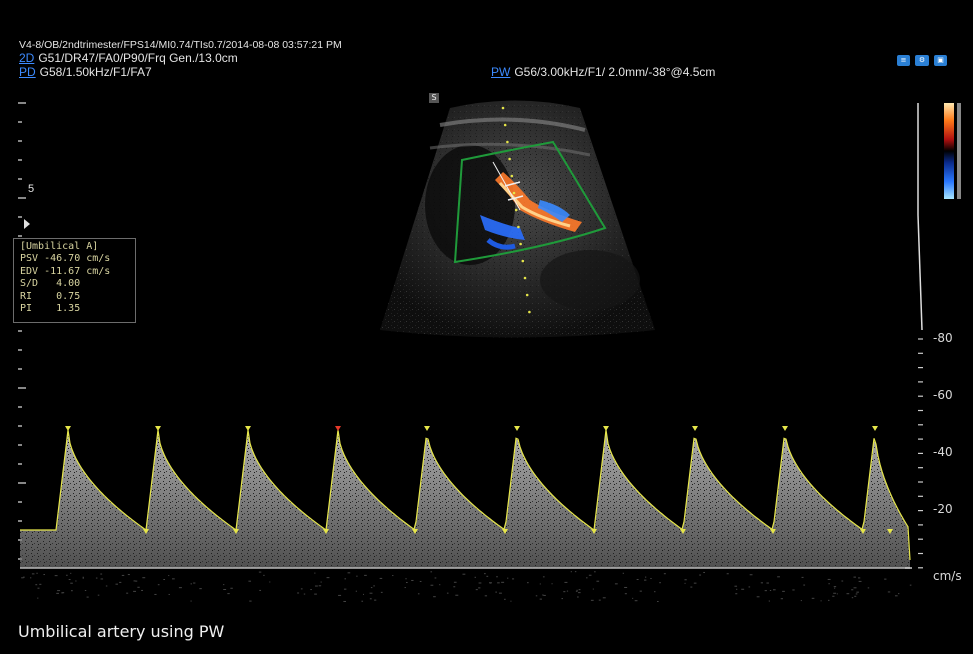 This screenshot has height=654, width=973. What do you see at coordinates (27, 224) in the screenshot?
I see `focus-marker-icon` at bounding box center [27, 224].